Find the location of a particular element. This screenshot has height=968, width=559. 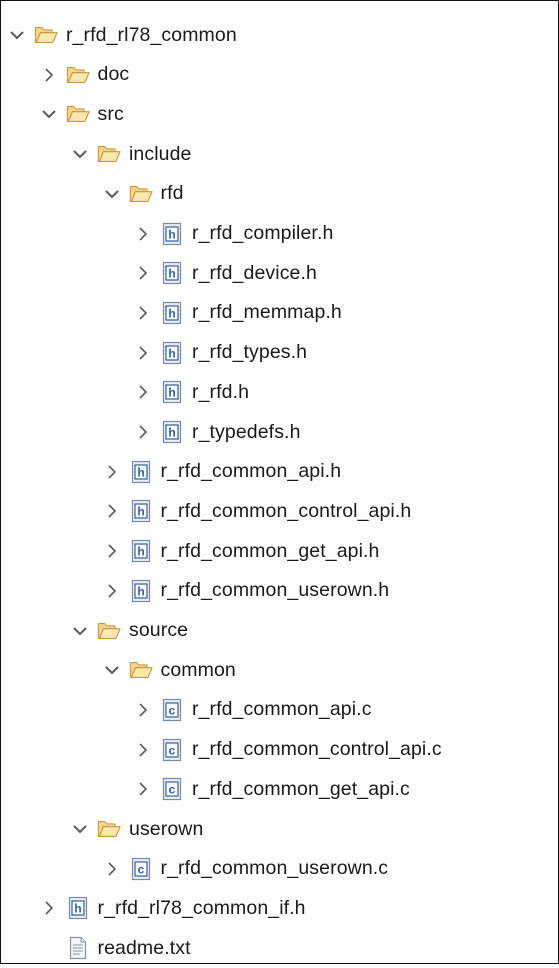

tree-item: doc is located at coordinates (280, 75).